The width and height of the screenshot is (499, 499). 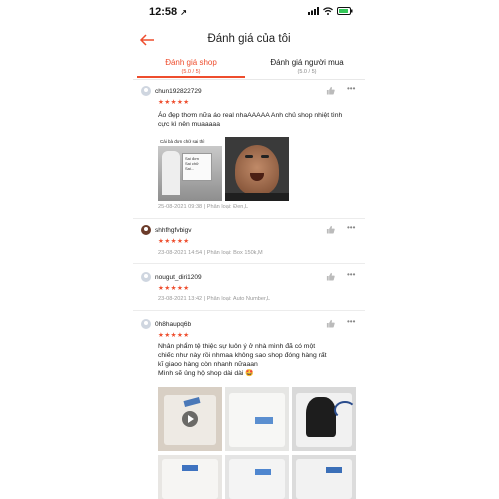 What do you see at coordinates (203, 207) in the screenshot?
I see `review-meta: 25-08-2021 09:38 | Phân loại: Đen,L` at bounding box center [203, 207].